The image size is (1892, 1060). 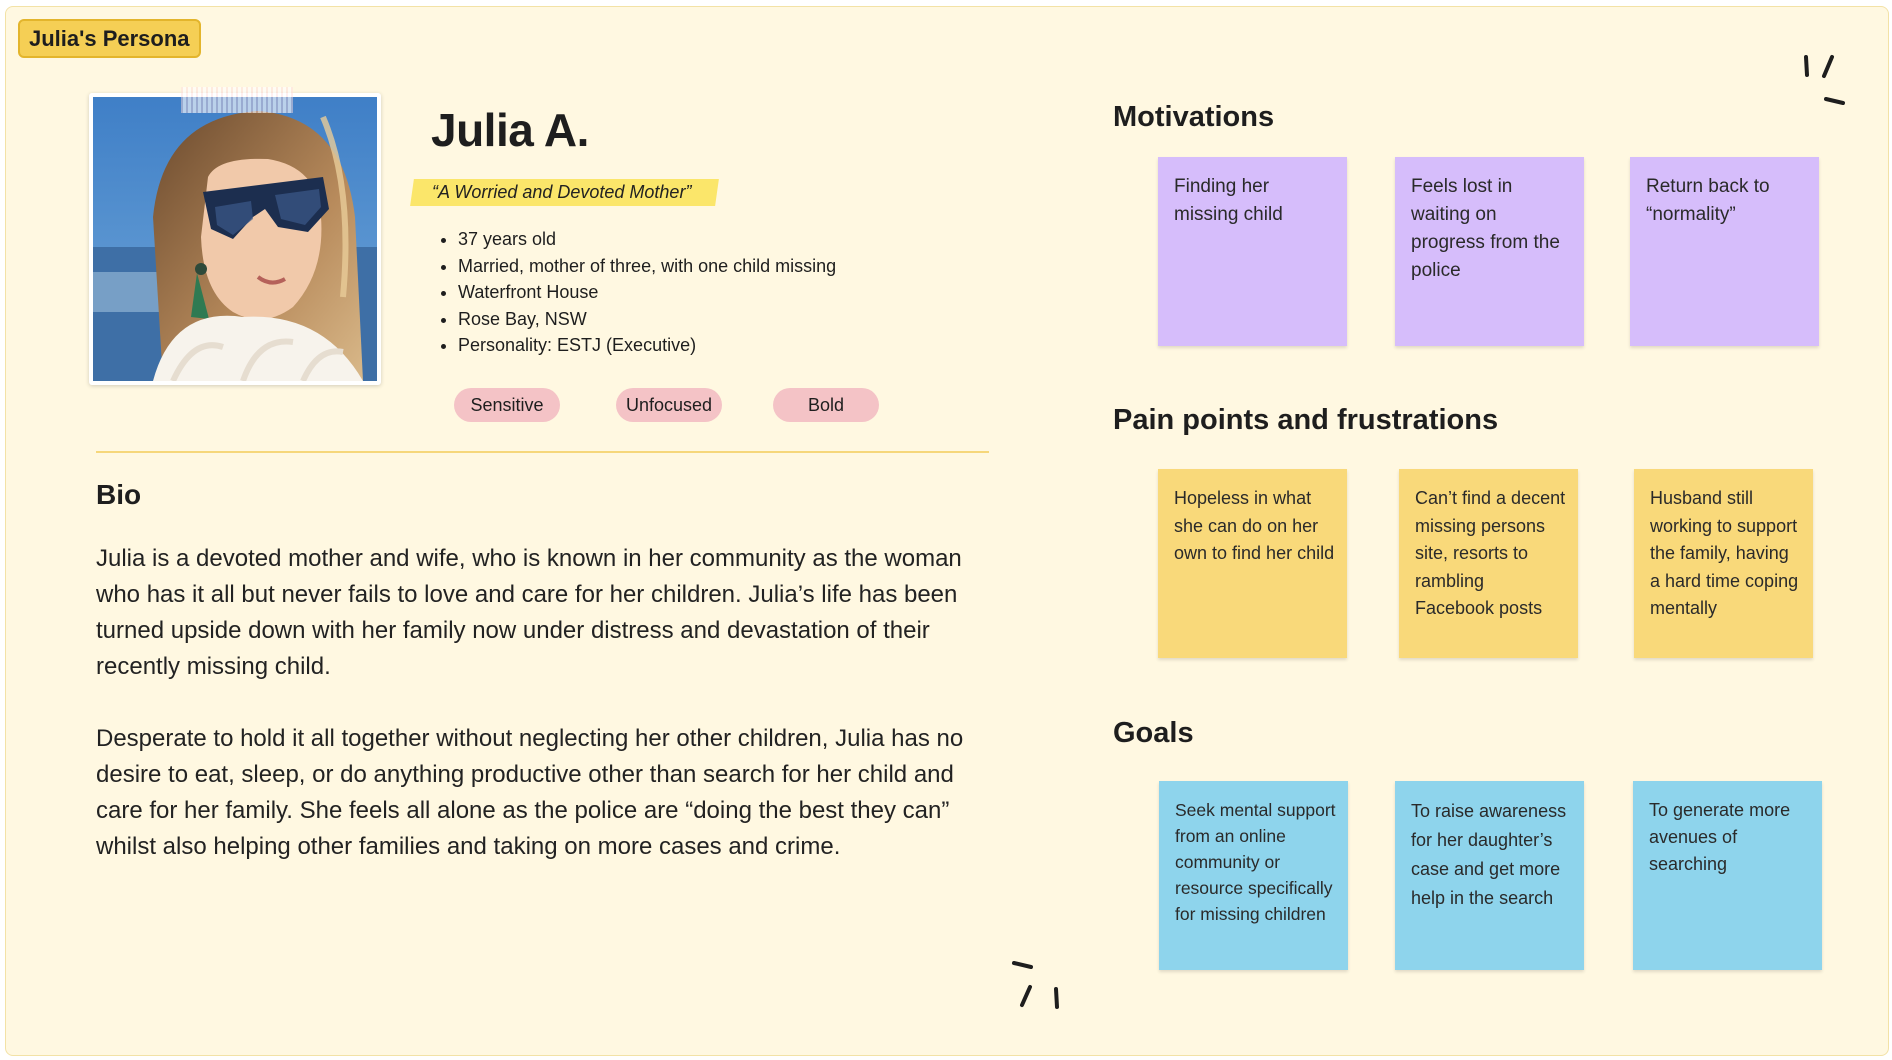 I want to click on fact-location: Rose Bay, NSW, so click(x=647, y=319).